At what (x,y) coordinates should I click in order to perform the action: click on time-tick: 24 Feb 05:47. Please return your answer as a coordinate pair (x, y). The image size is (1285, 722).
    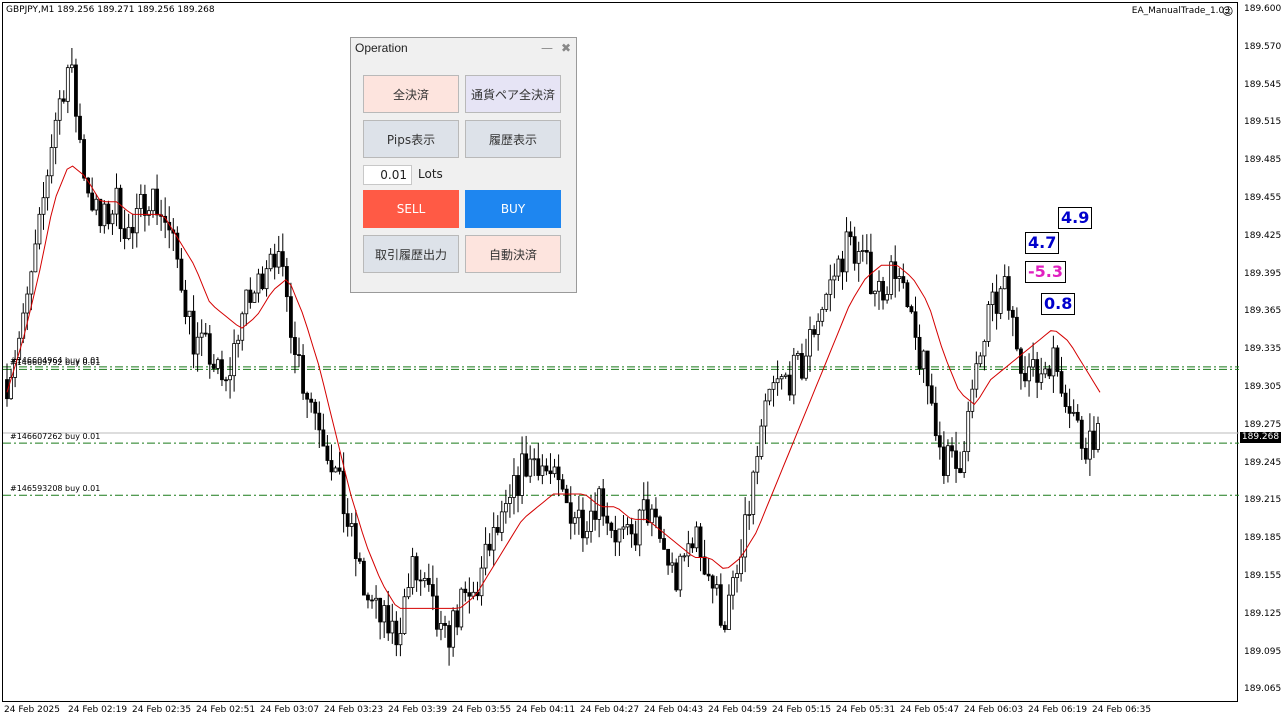
    Looking at the image, I should click on (930, 710).